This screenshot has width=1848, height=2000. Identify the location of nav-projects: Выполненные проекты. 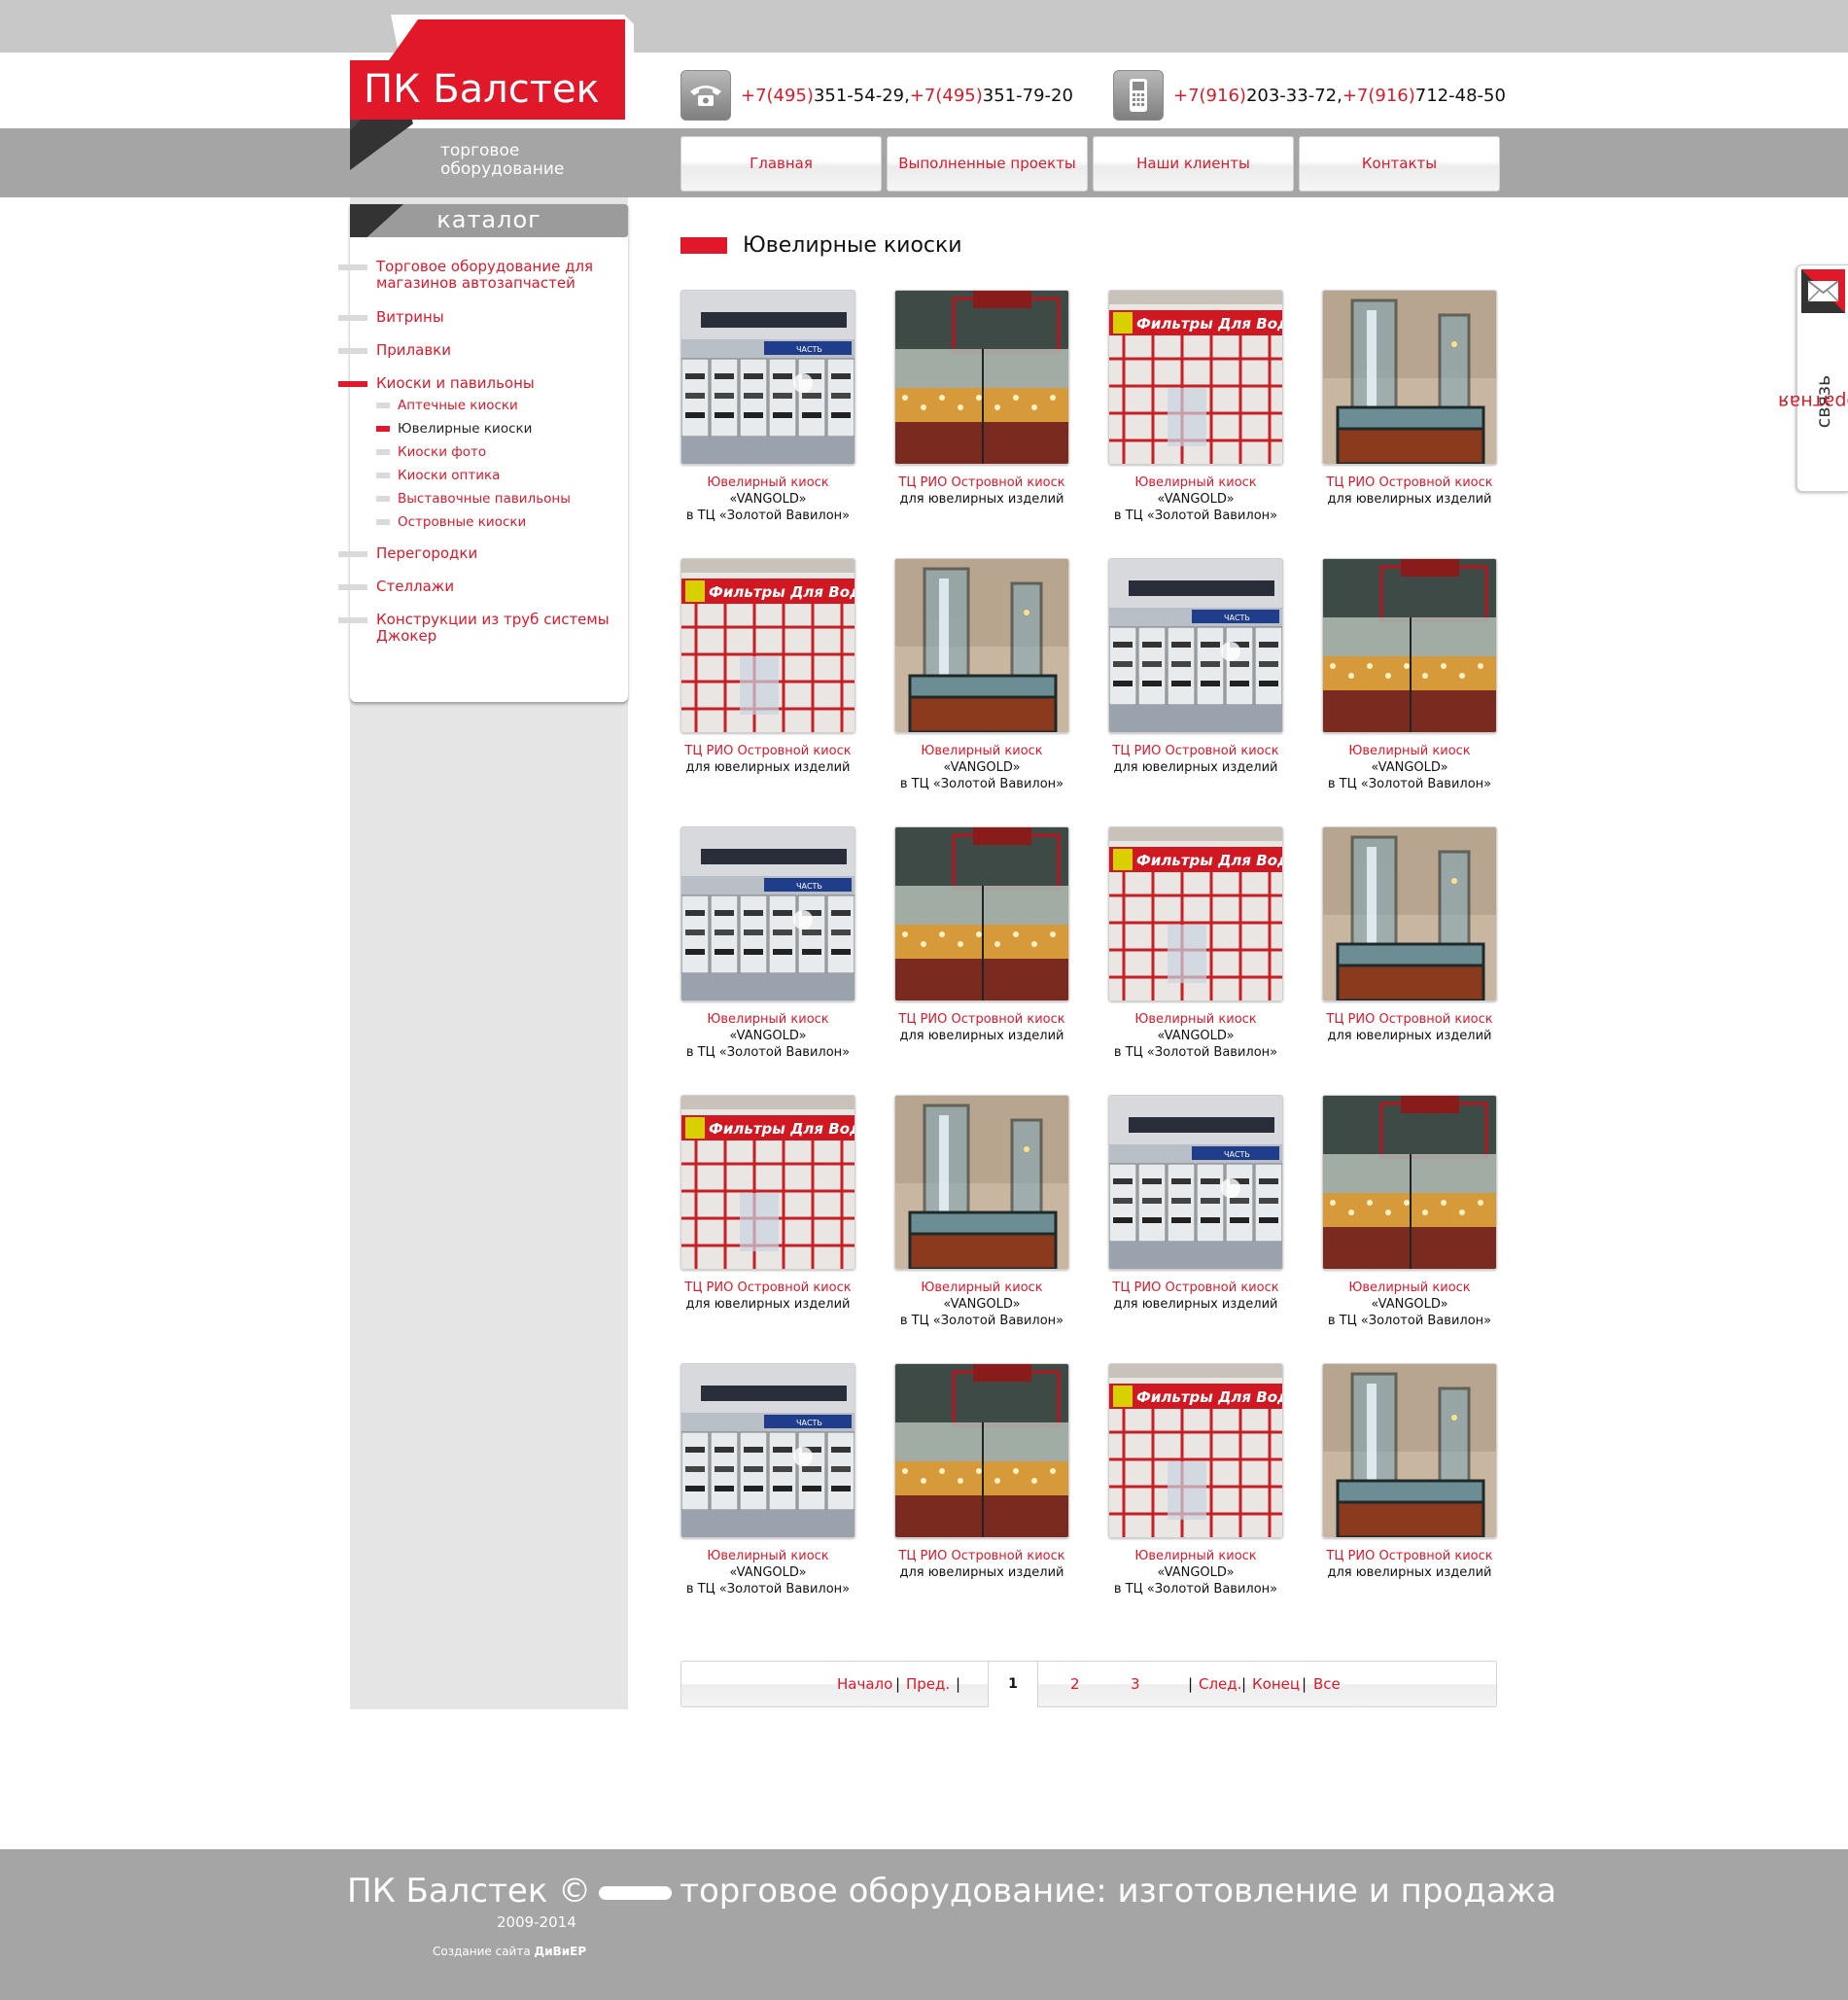
(988, 164).